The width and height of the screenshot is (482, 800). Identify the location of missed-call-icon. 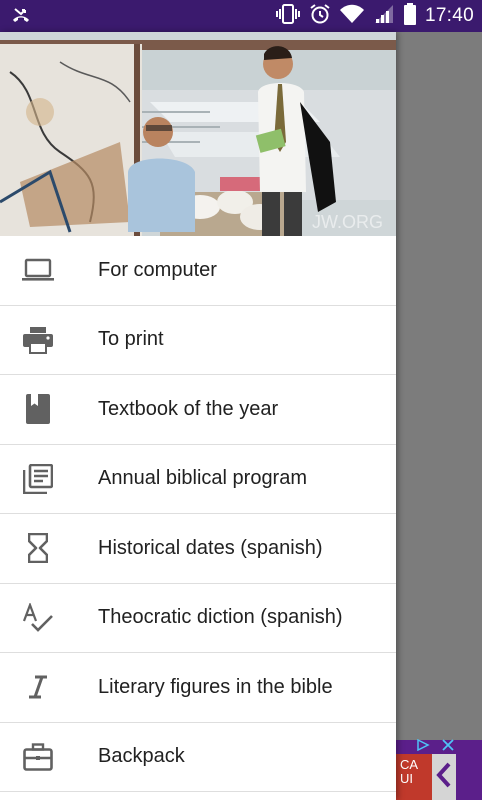
(21, 16).